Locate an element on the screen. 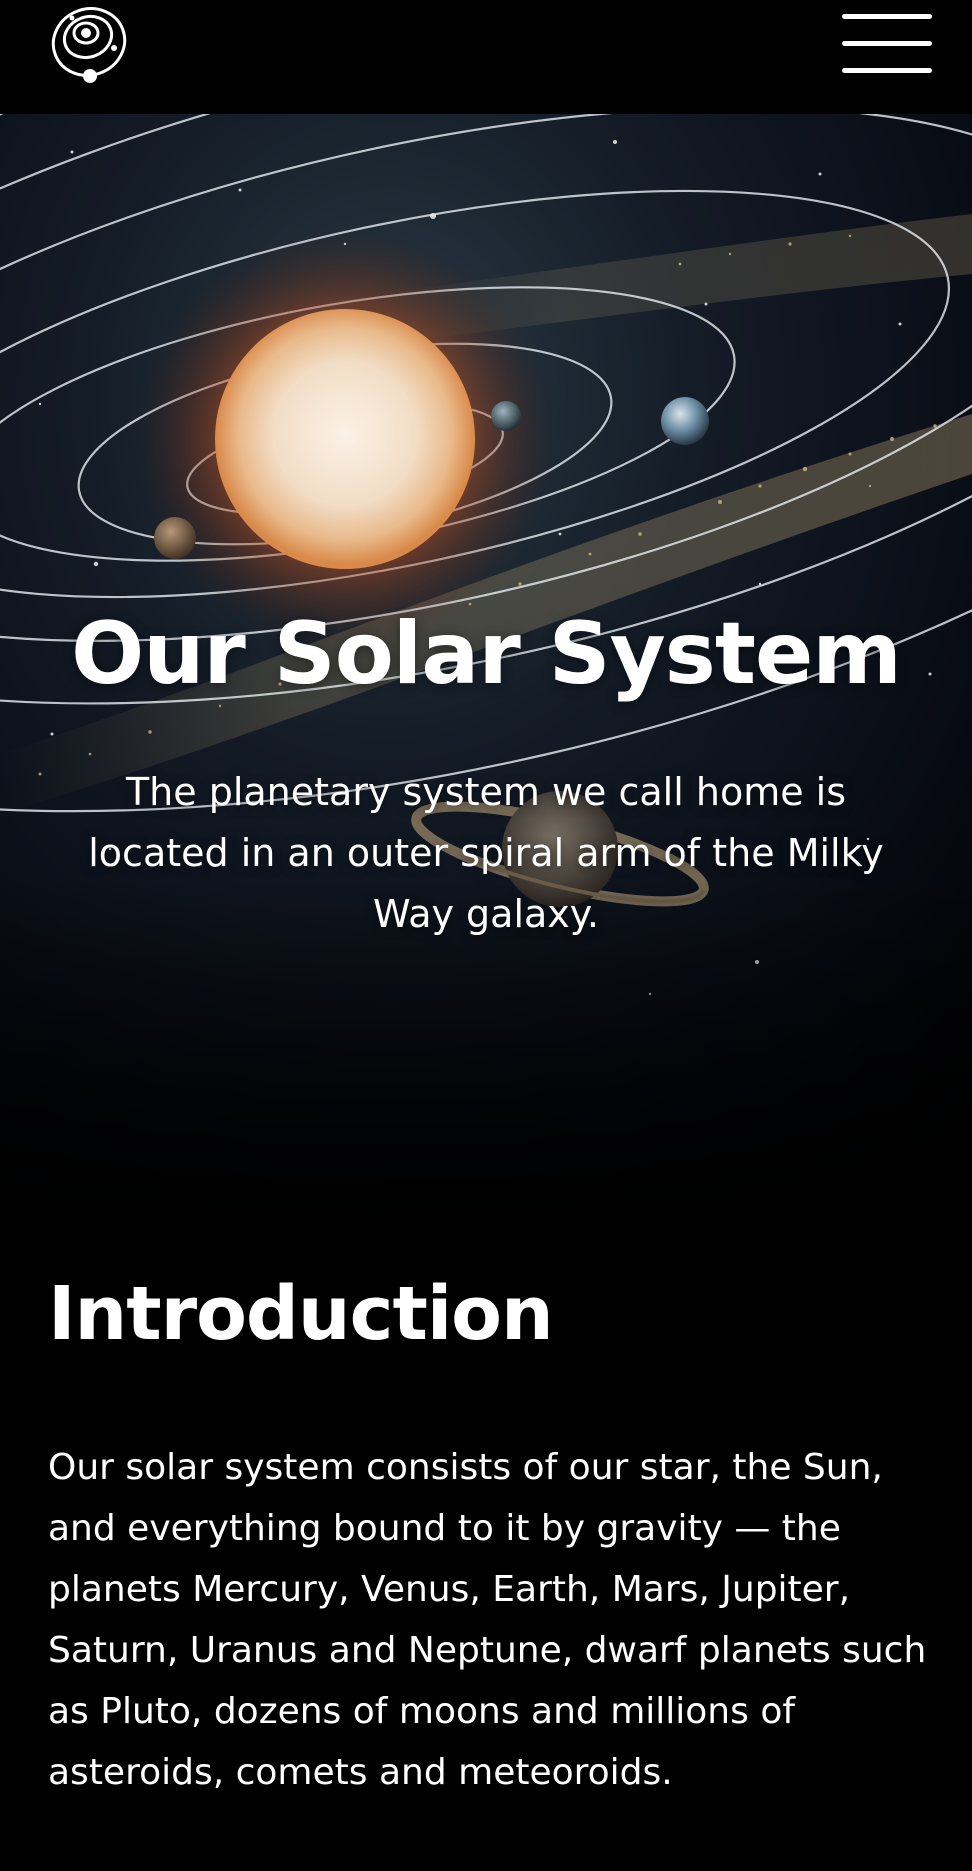 This screenshot has height=1871, width=972. hero-title: Our Solar System is located at coordinates (486, 654).